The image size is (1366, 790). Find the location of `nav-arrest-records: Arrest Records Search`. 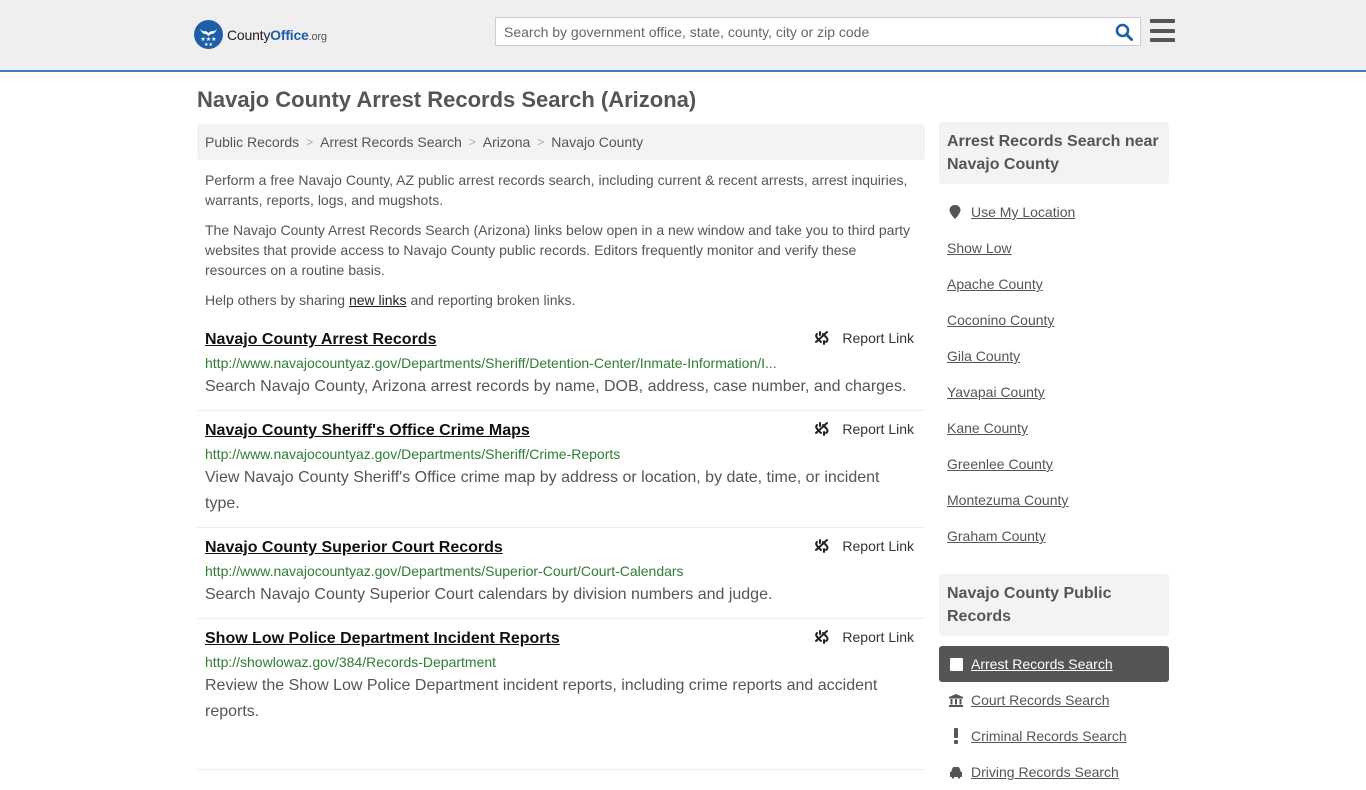

nav-arrest-records: Arrest Records Search is located at coordinates (1054, 664).